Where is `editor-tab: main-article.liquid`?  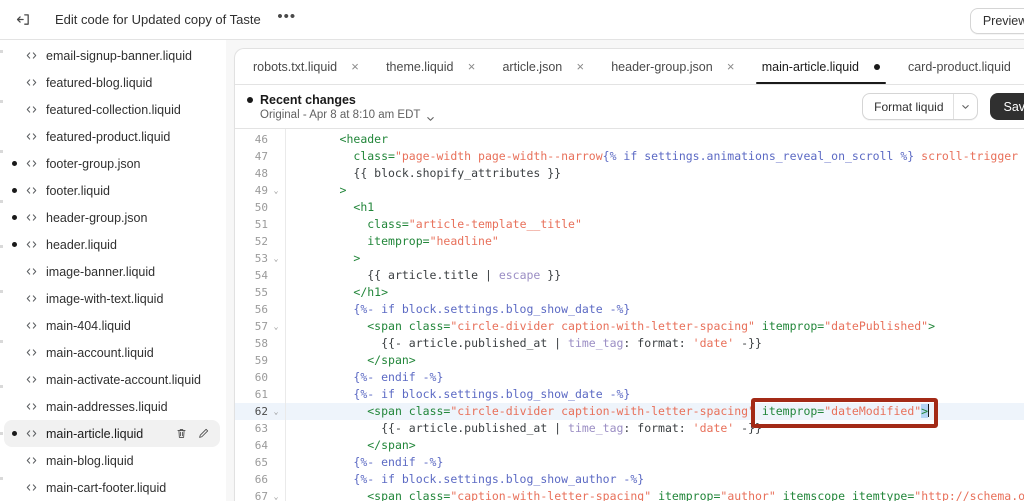 editor-tab: main-article.liquid is located at coordinates (821, 66).